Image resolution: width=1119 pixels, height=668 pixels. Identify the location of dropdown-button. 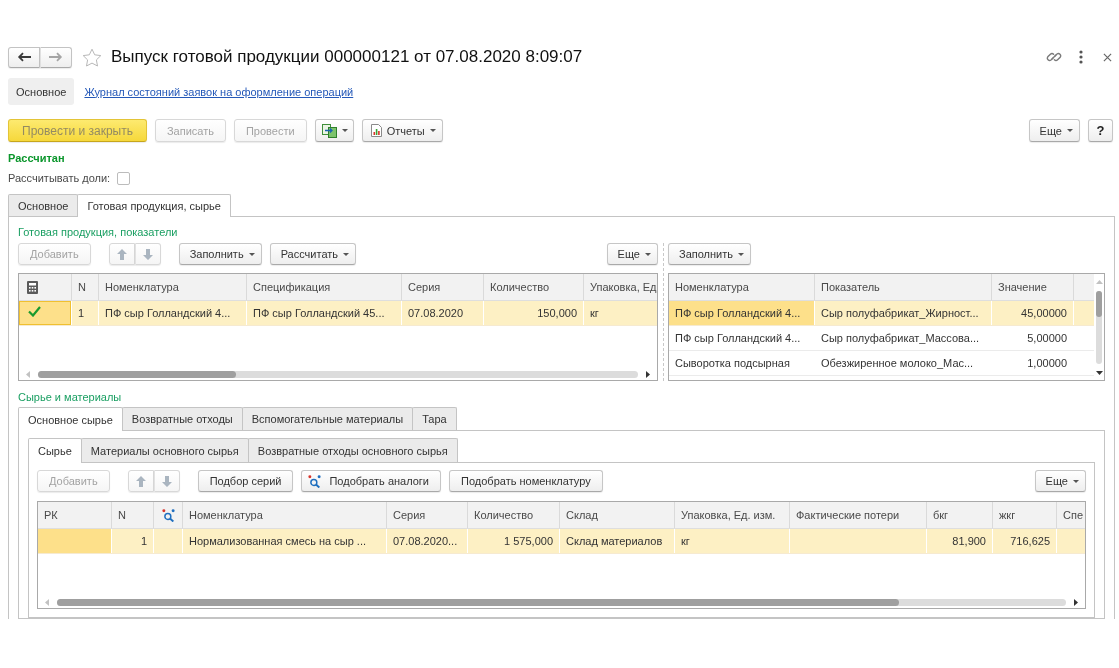
(334, 130).